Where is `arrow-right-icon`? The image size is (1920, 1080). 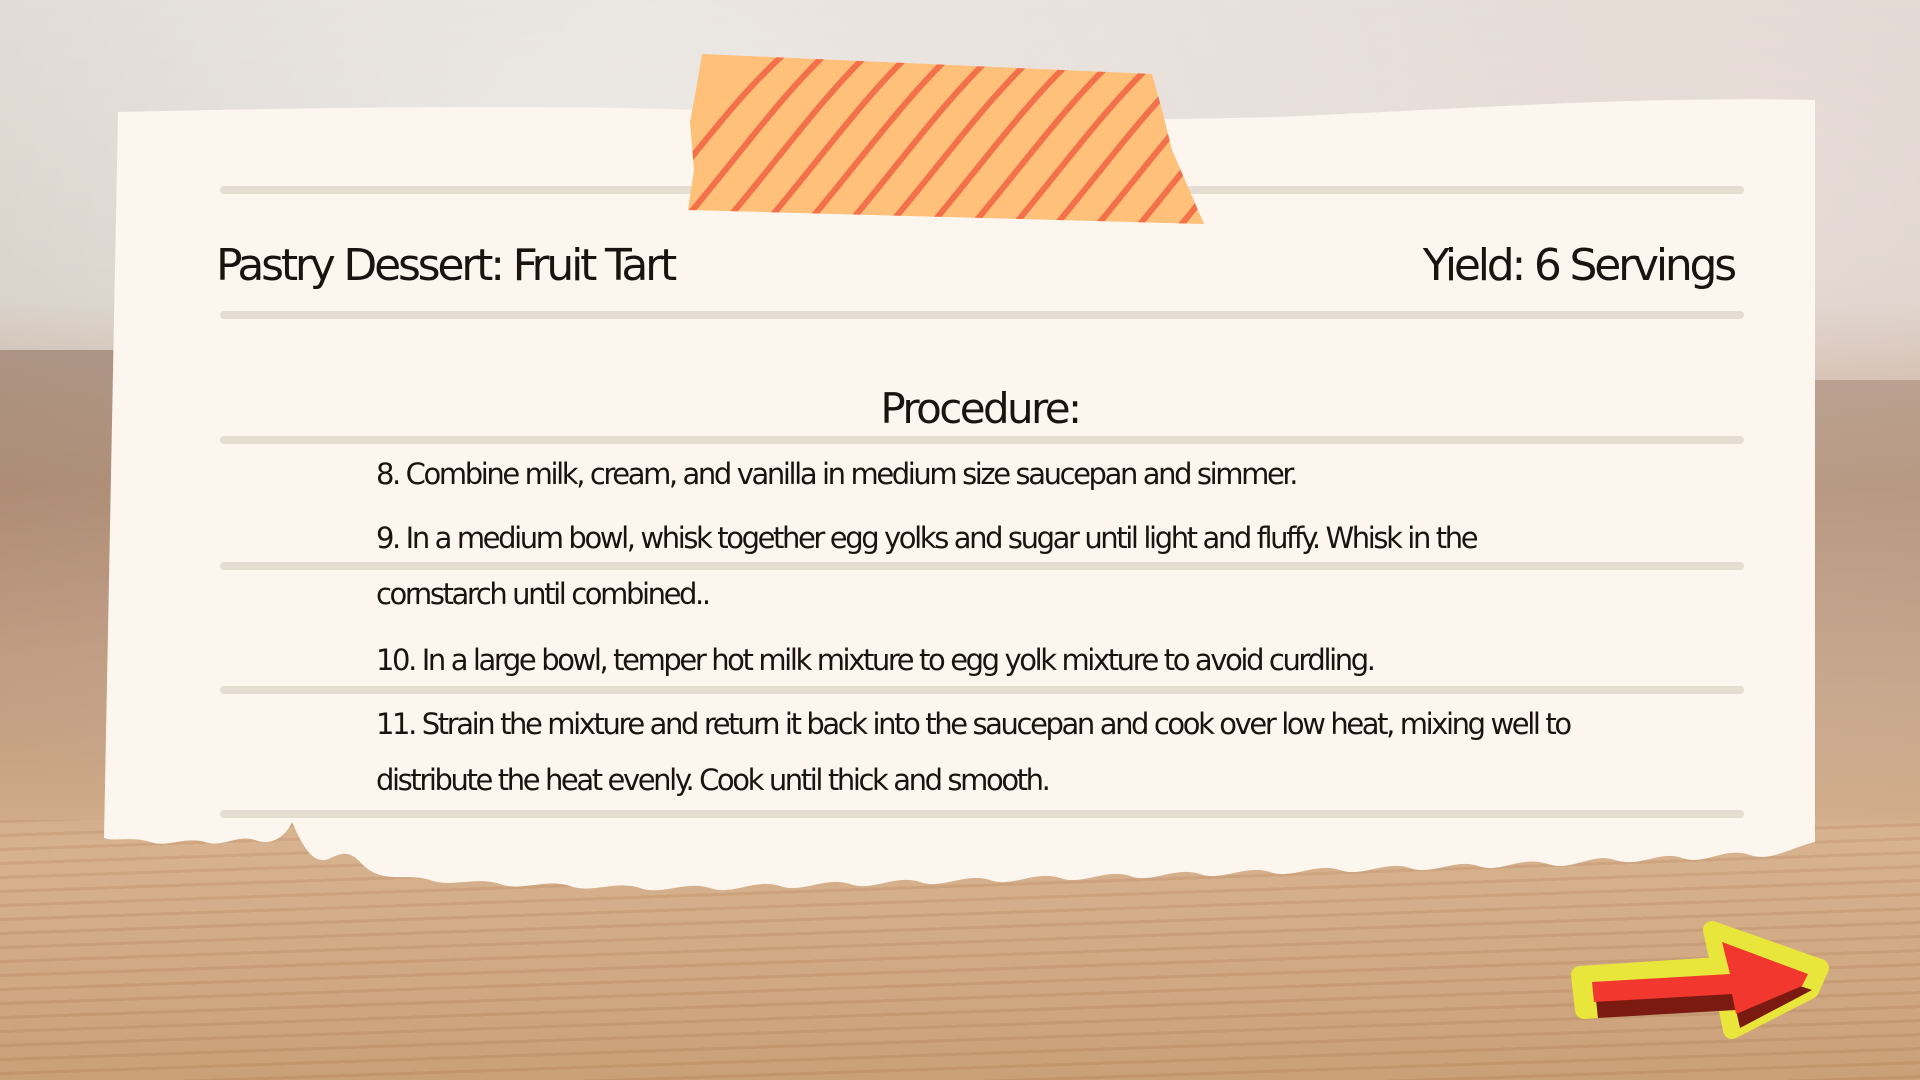
arrow-right-icon is located at coordinates (1700, 980).